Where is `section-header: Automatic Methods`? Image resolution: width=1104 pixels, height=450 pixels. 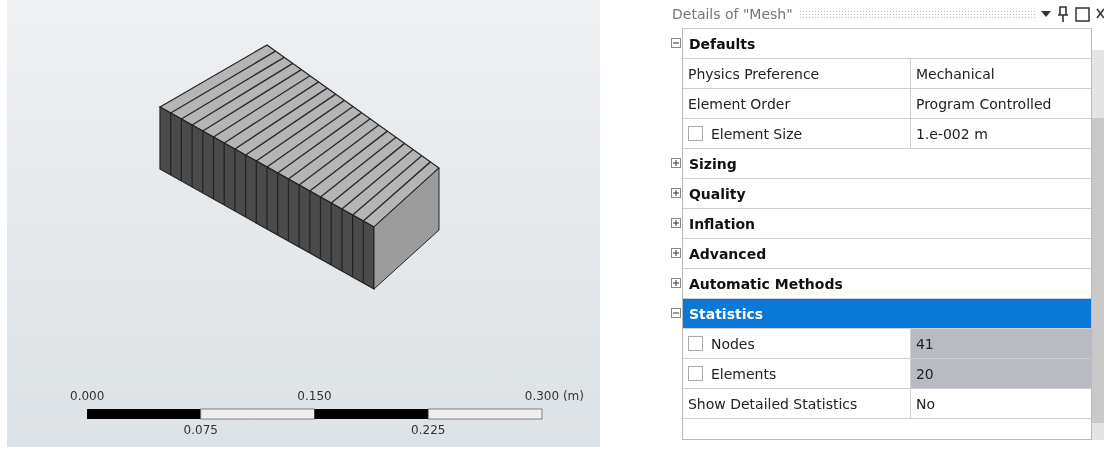 section-header: Automatic Methods is located at coordinates (887, 283).